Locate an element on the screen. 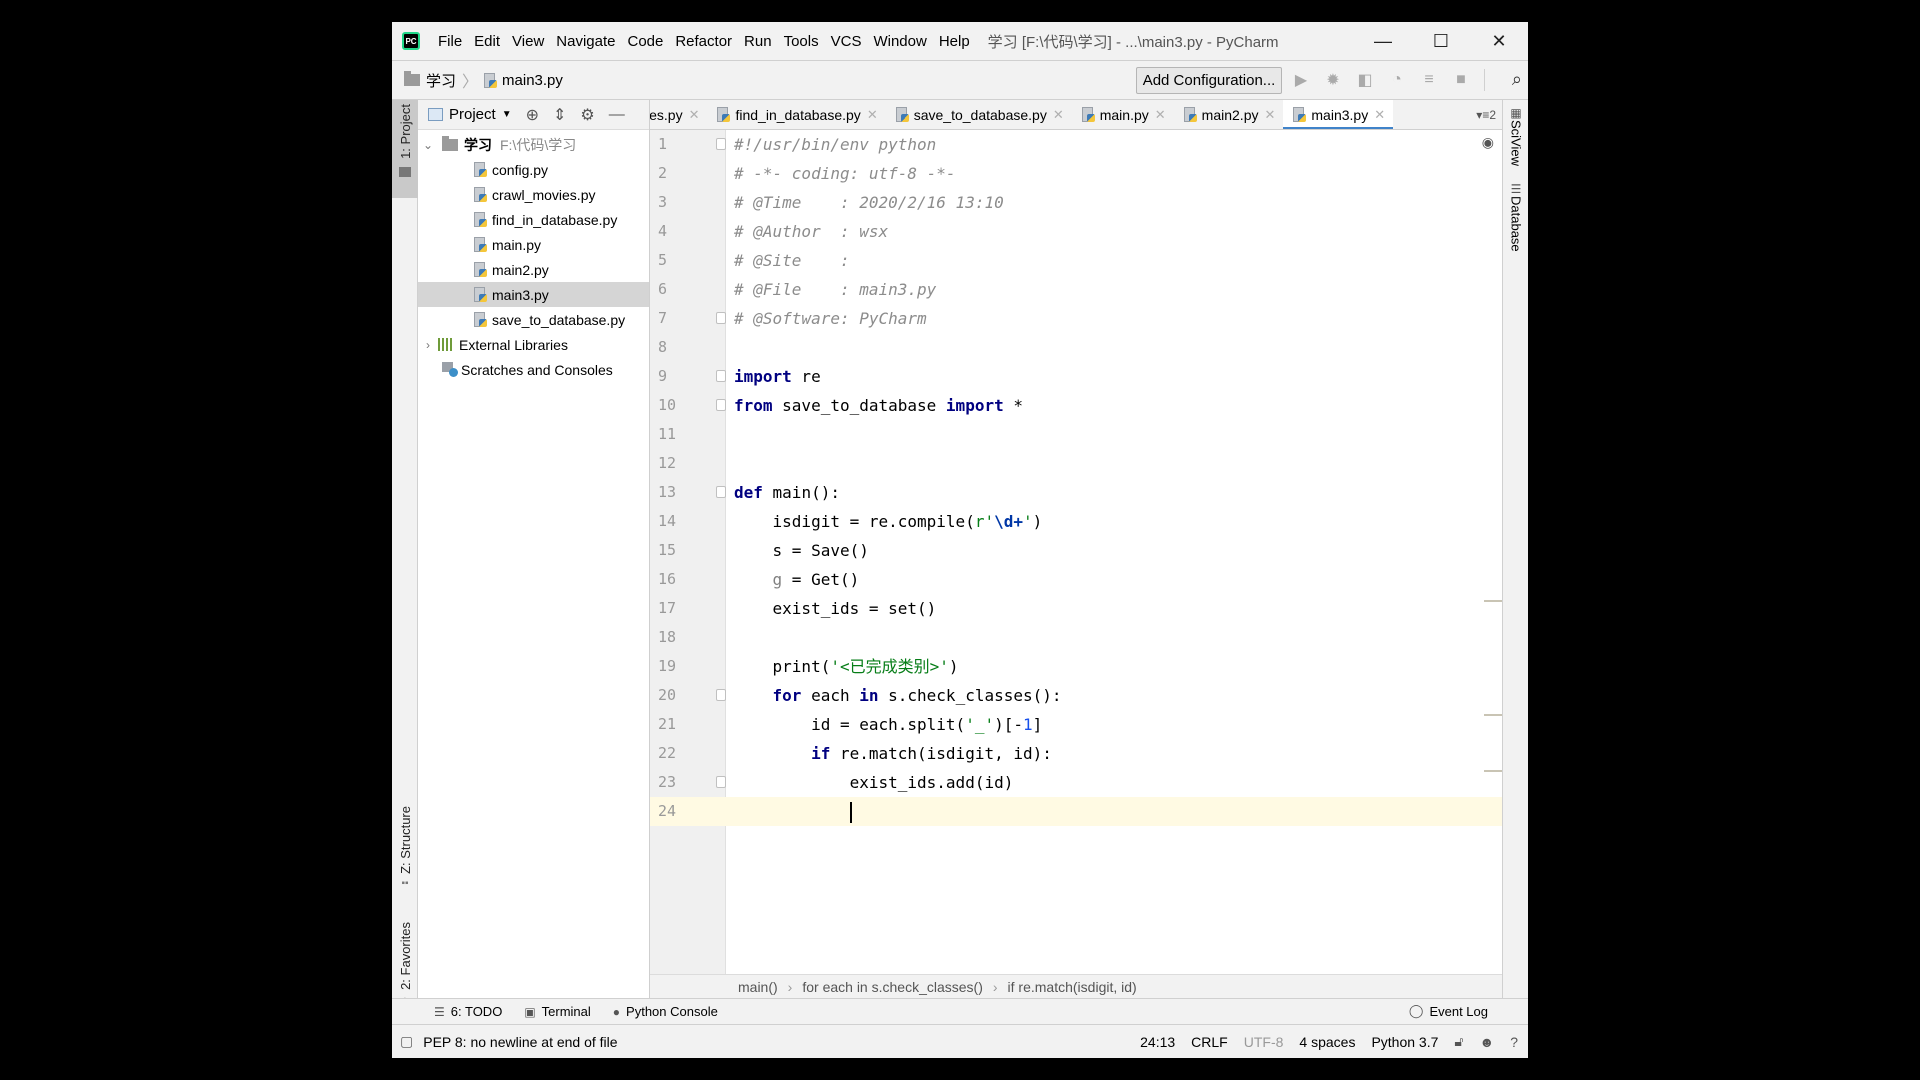  menu-window: Window is located at coordinates (899, 41).